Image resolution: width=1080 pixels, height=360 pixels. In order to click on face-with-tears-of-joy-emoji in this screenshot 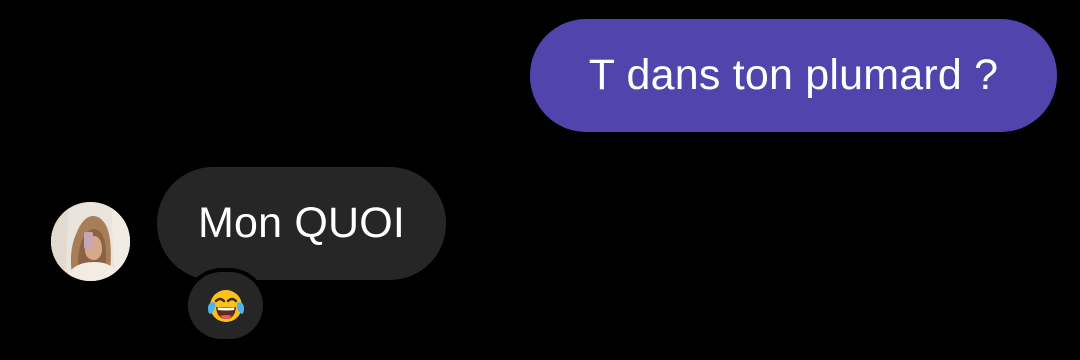, I will do `click(225, 305)`.